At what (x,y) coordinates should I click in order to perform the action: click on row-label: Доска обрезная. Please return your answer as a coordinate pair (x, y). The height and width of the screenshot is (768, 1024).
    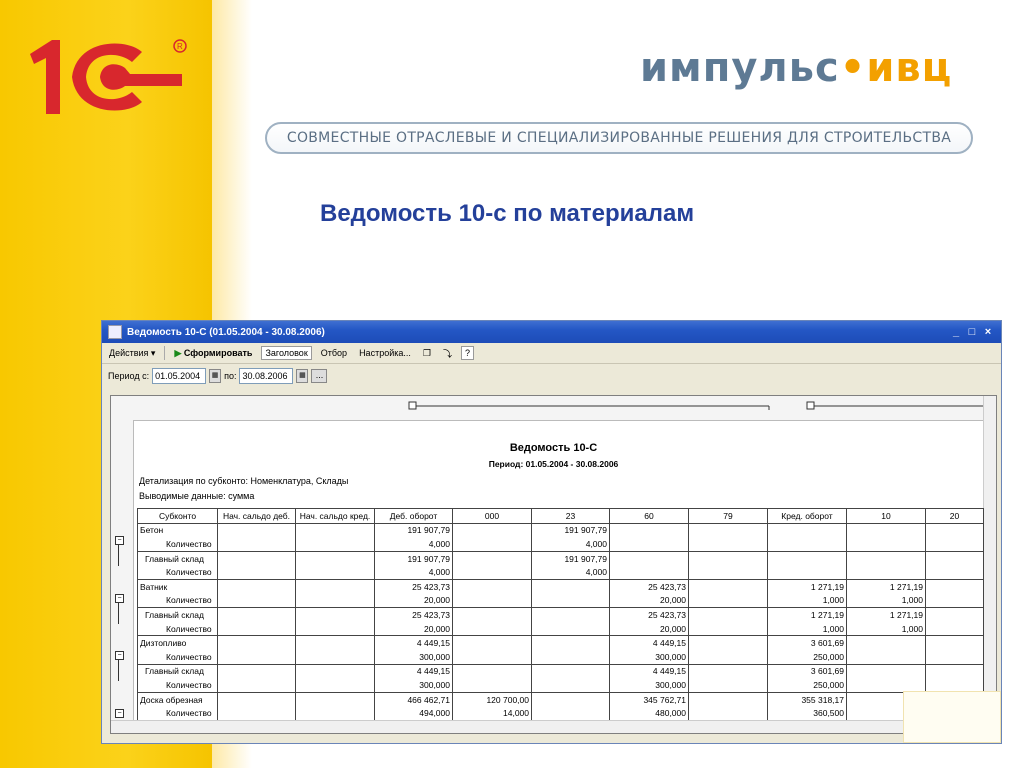
    Looking at the image, I should click on (177, 699).